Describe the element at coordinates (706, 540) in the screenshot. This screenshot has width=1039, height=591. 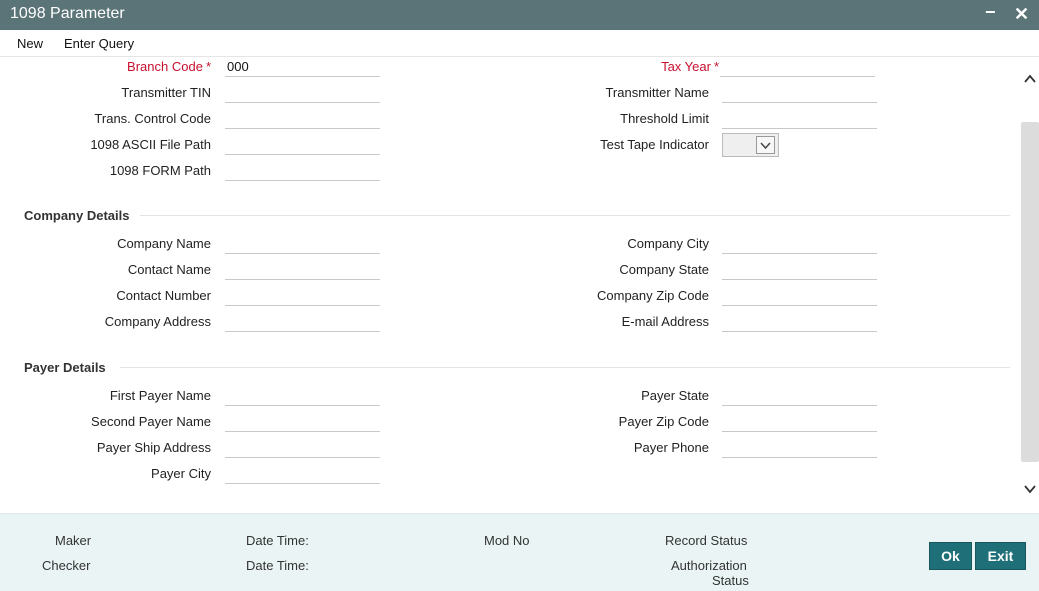
I see `record-status-label: Record Status` at that location.